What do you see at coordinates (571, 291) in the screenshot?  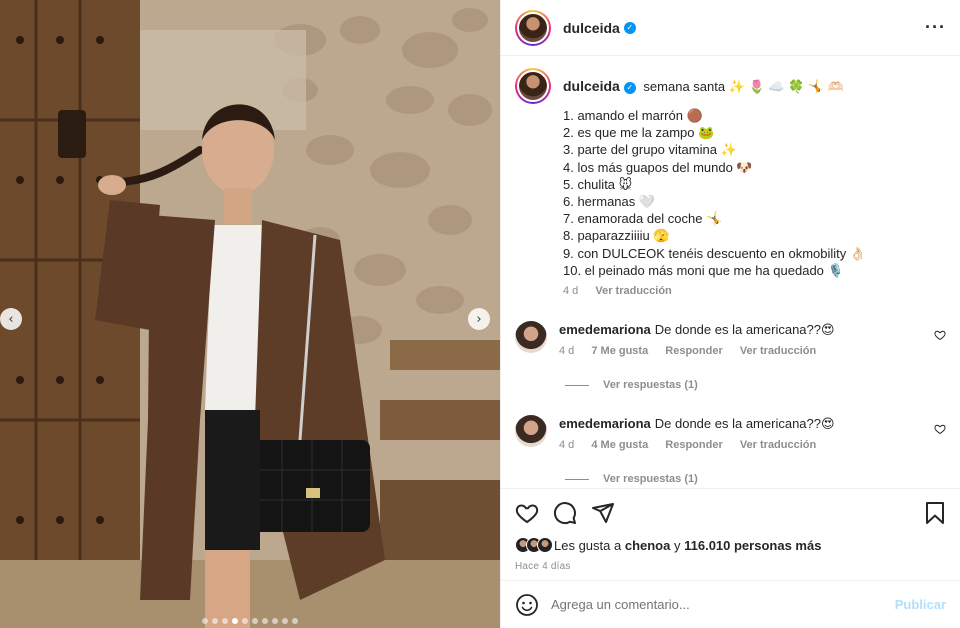 I see `caption-time: 4 d` at bounding box center [571, 291].